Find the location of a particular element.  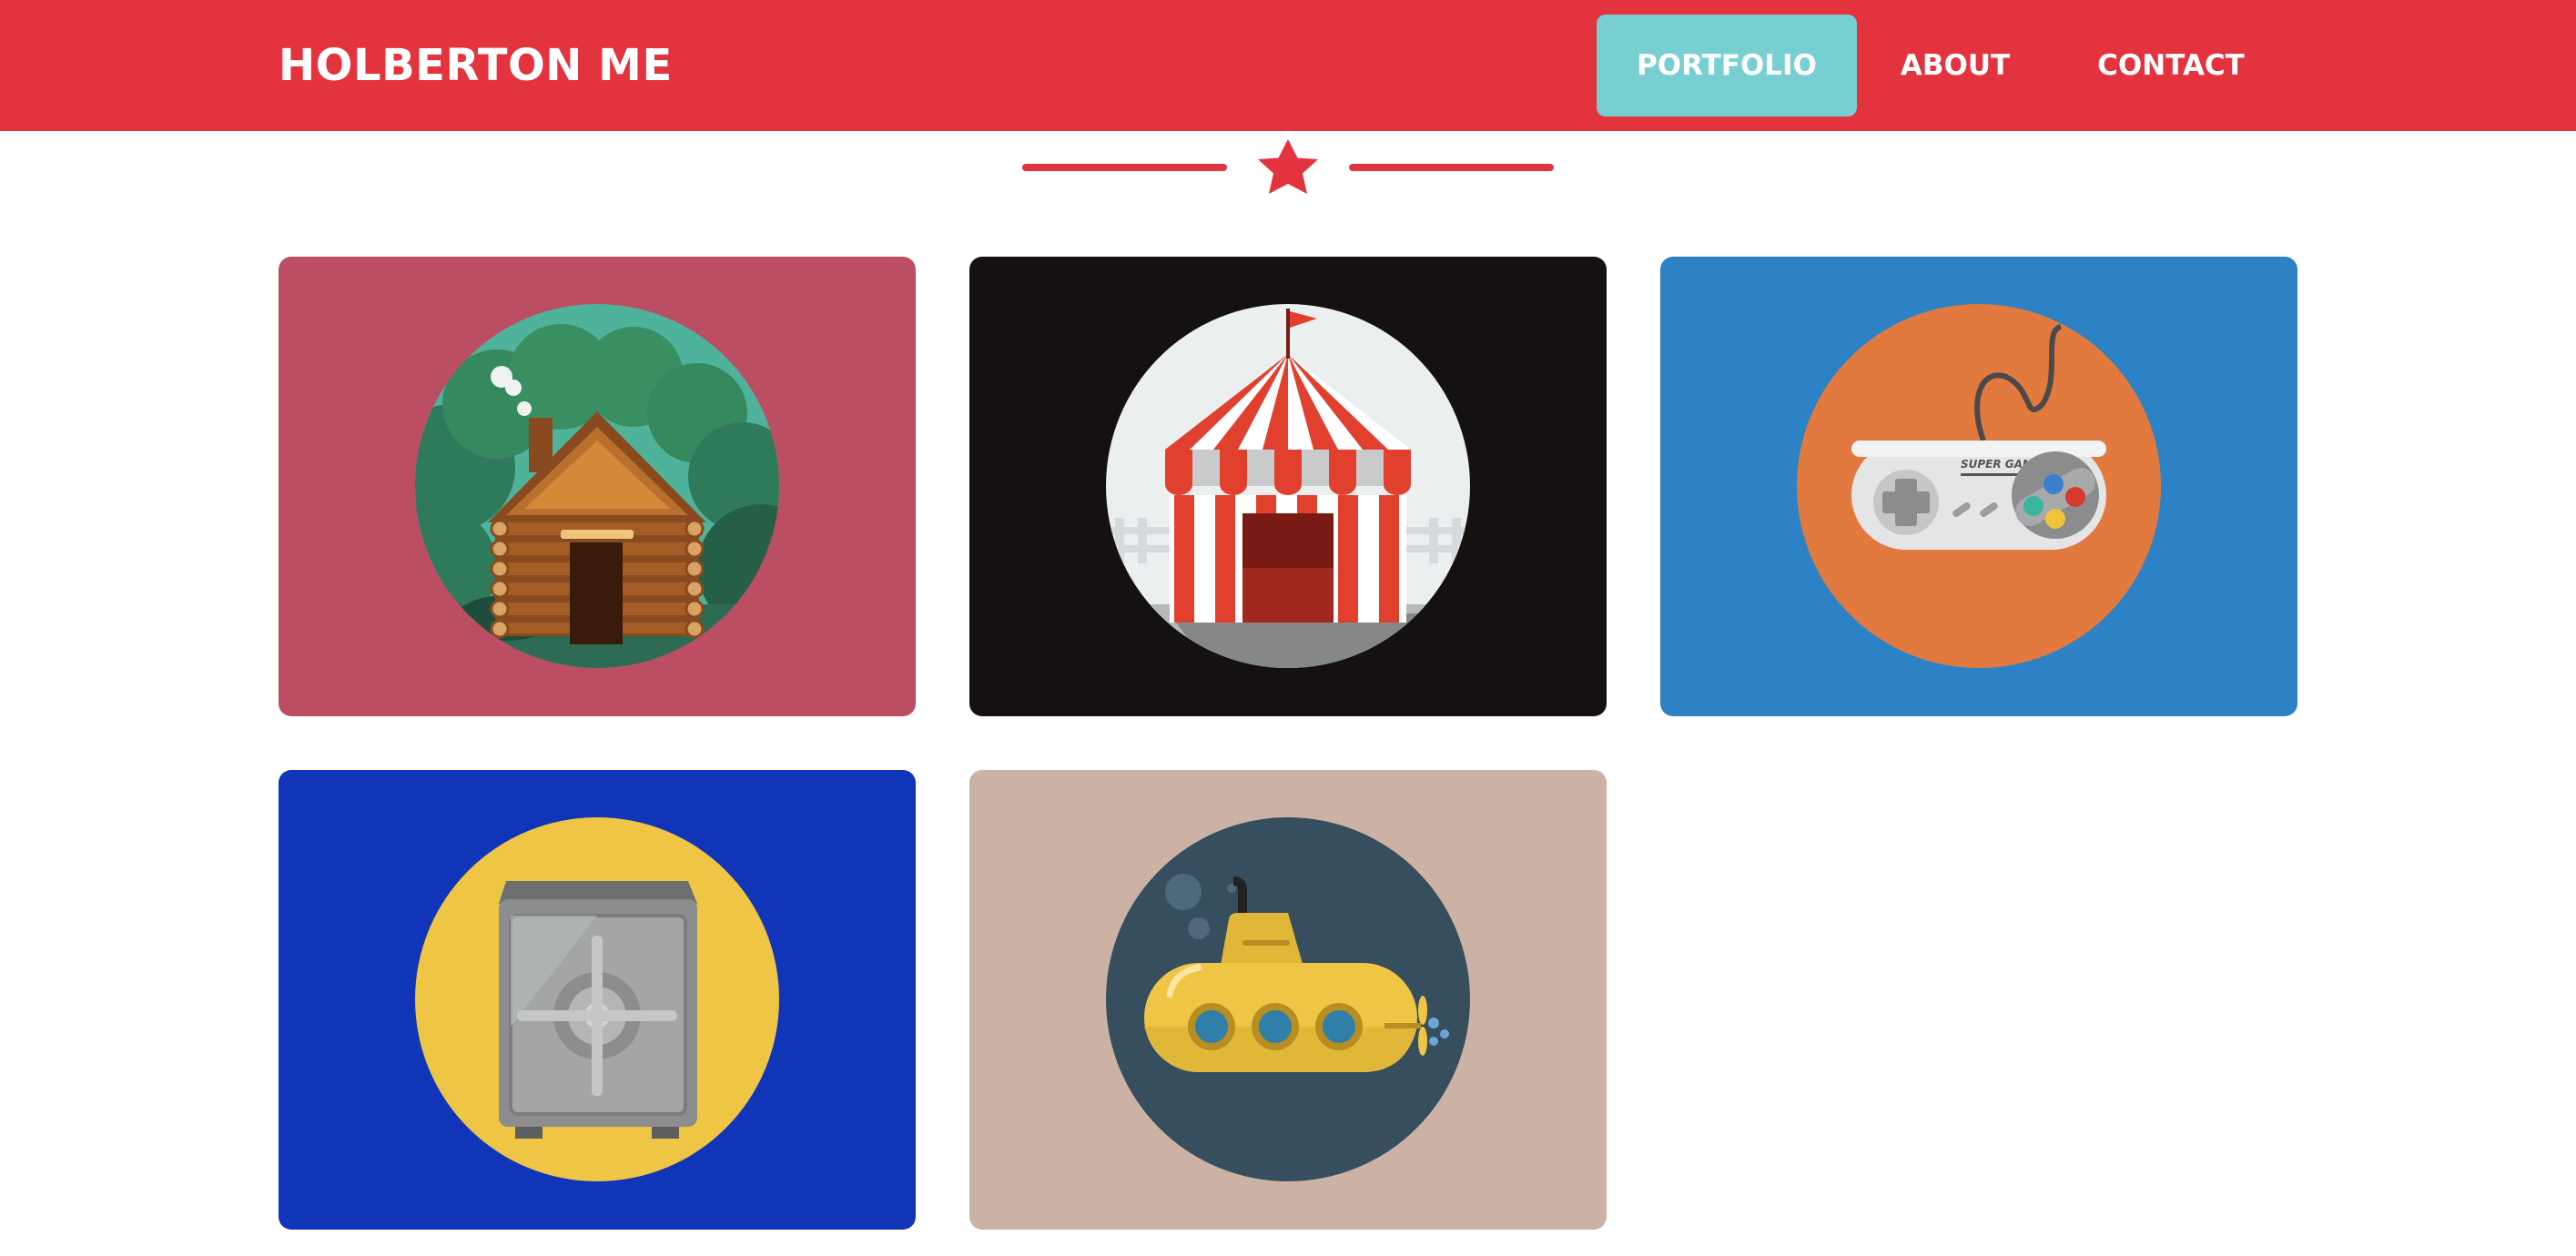

divider-line-right is located at coordinates (1451, 168).